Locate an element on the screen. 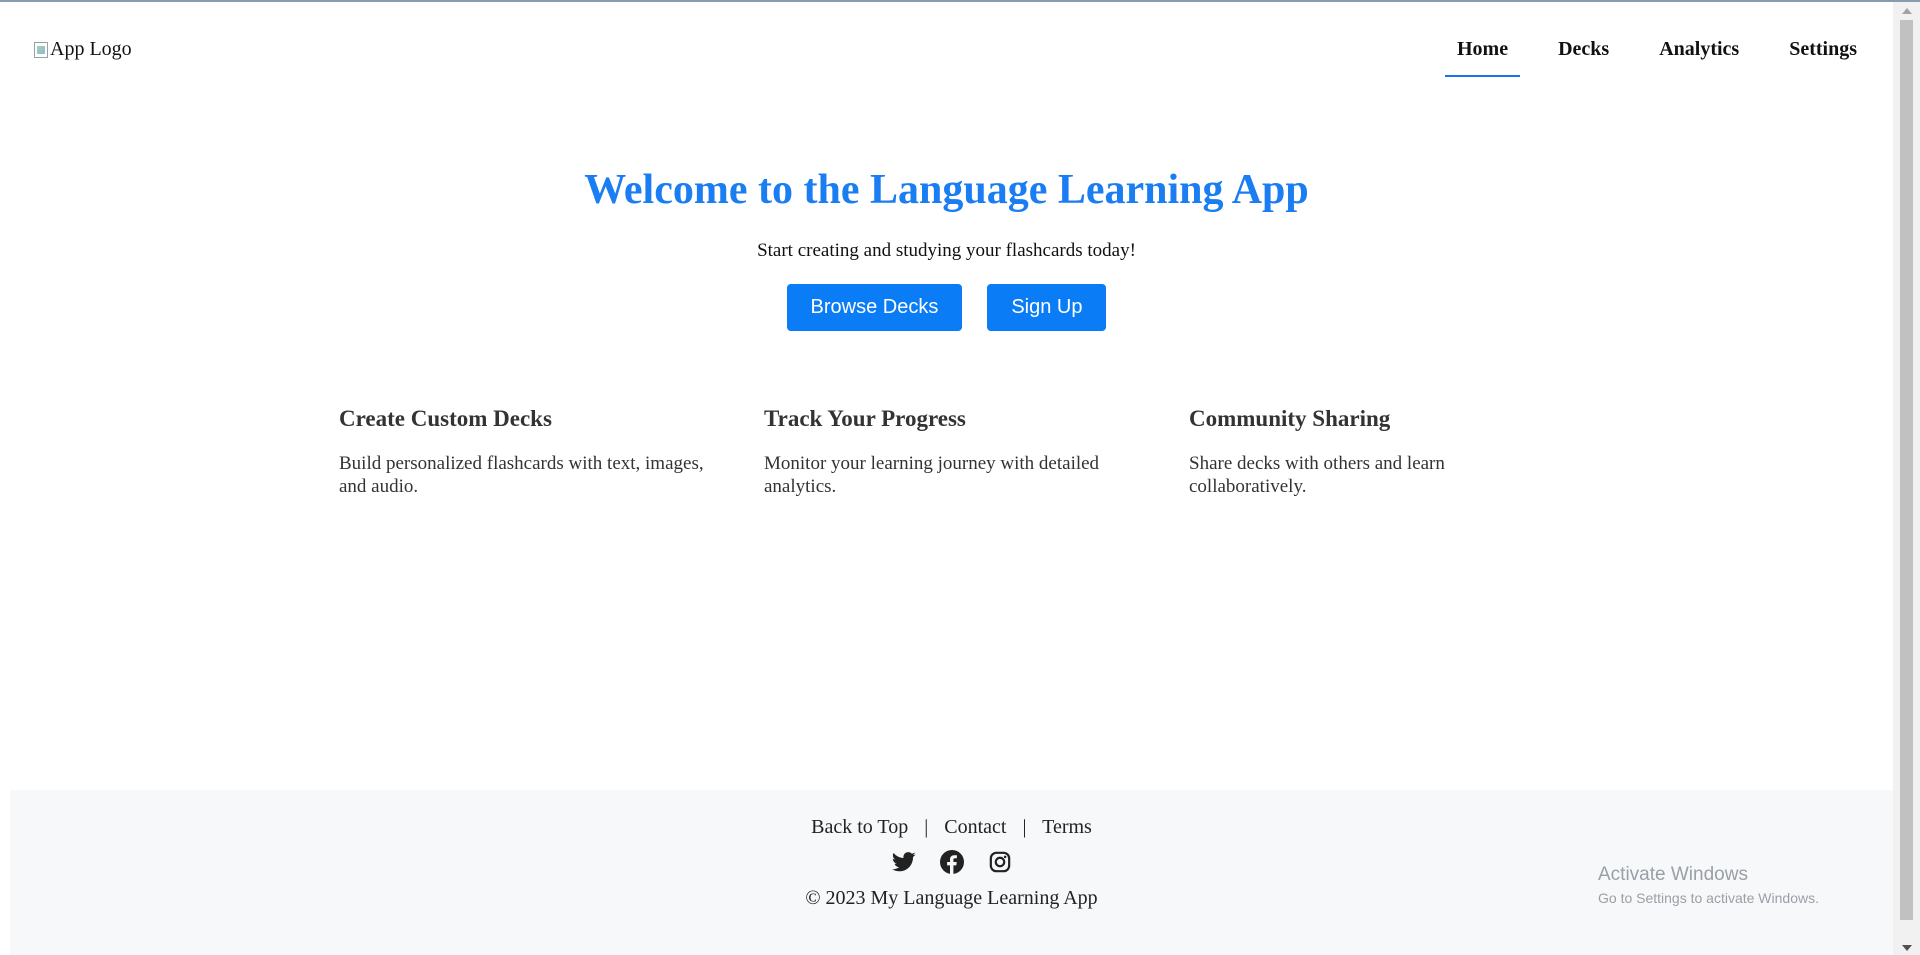 Image resolution: width=1920 pixels, height=955 pixels. feature-title: Create Custom Decks is located at coordinates (445, 418).